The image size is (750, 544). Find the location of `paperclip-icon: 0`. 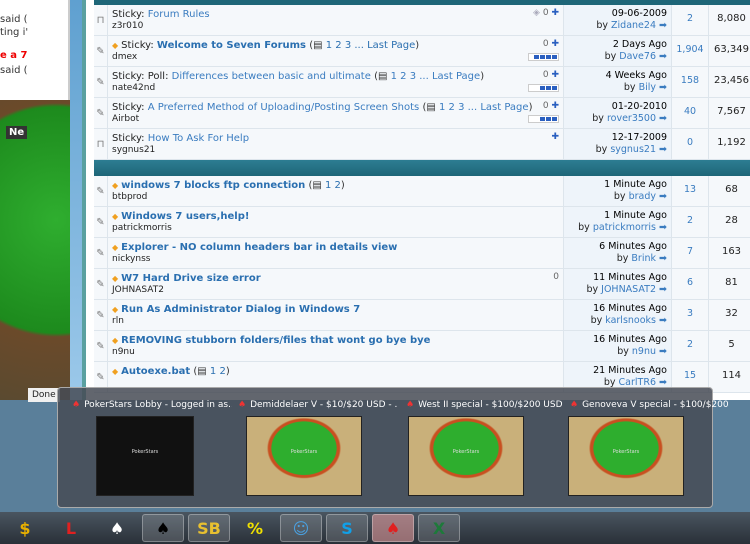

paperclip-icon: 0 is located at coordinates (556, 277).